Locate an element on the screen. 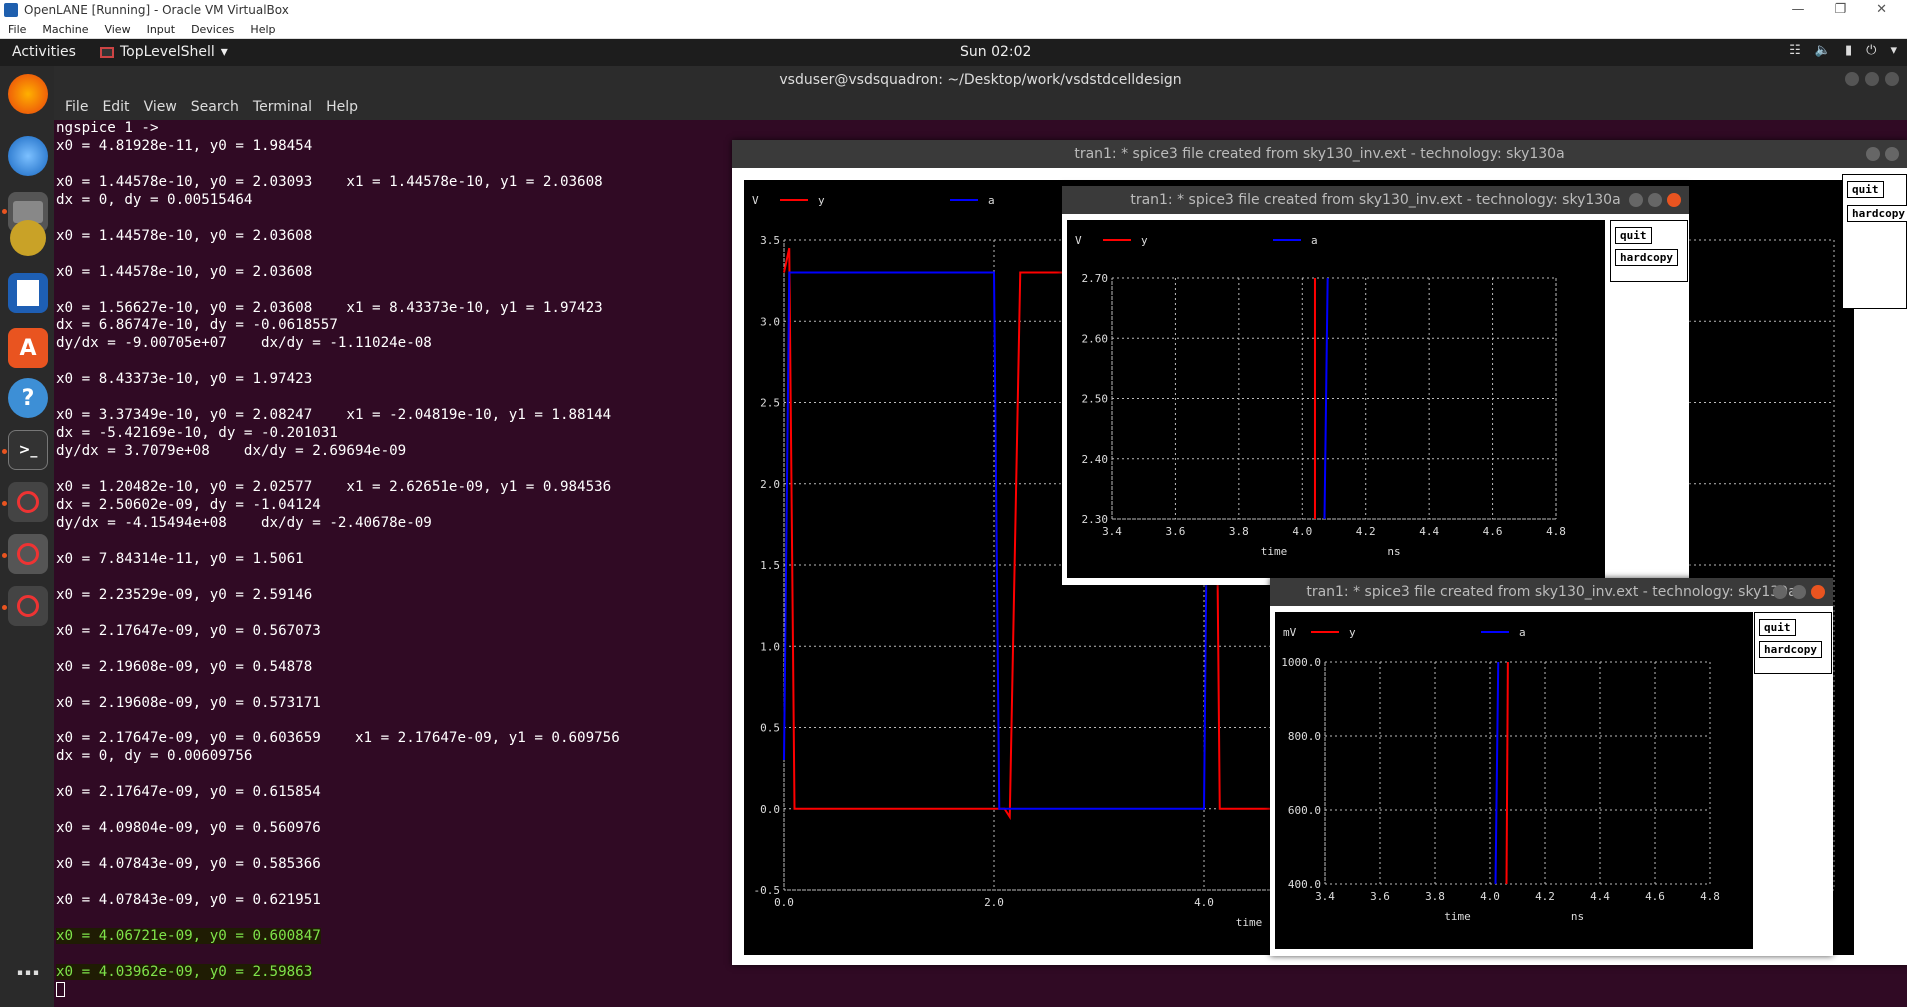  x-tick-label: 3.4 is located at coordinates (1112, 531).